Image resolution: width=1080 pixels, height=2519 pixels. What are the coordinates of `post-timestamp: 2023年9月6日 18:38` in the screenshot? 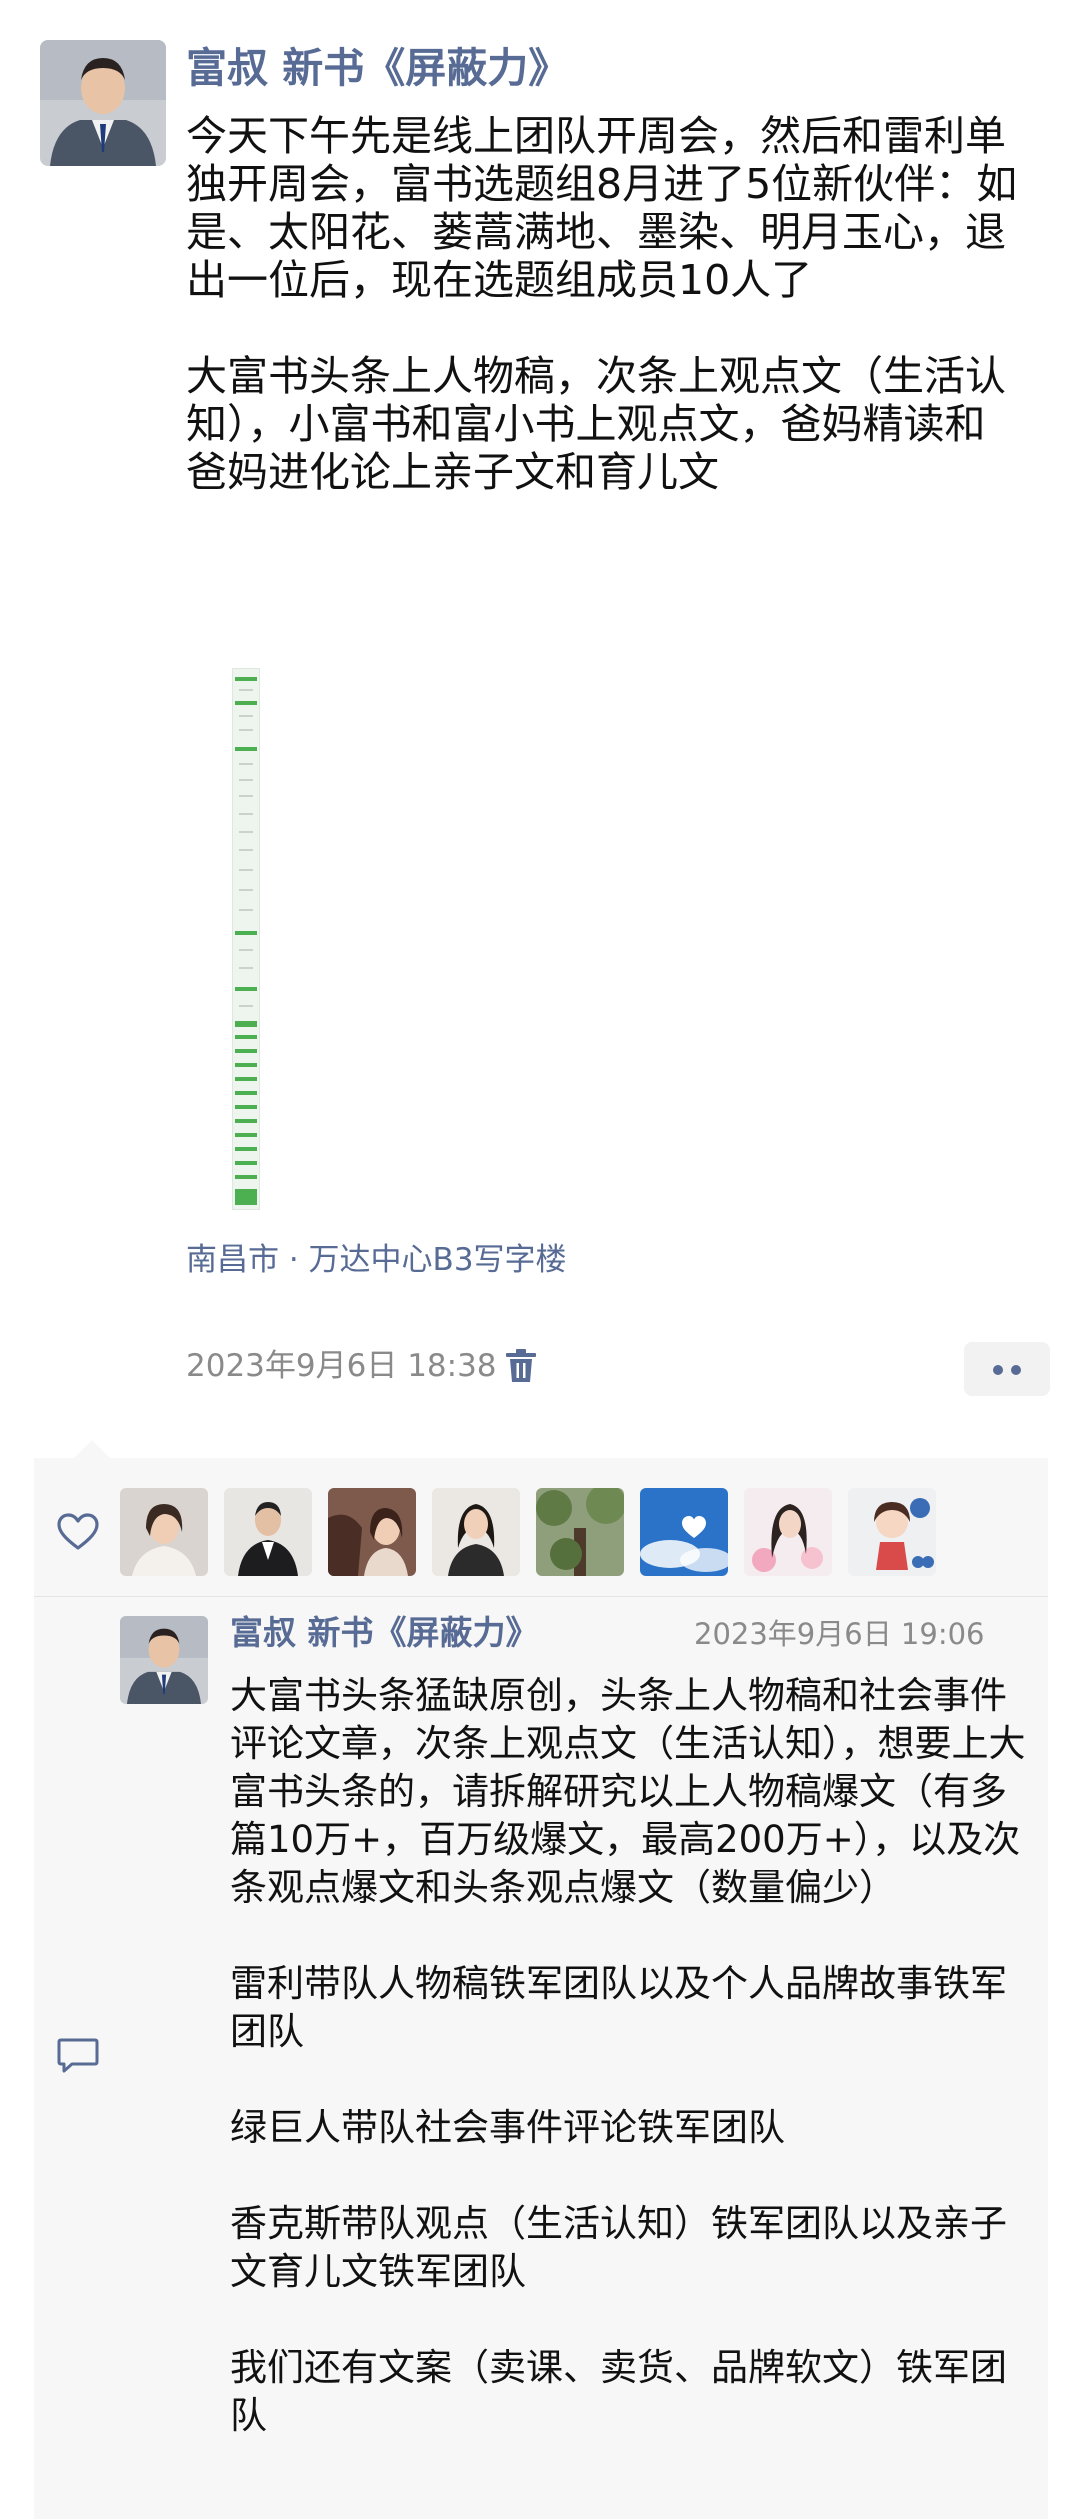 It's located at (341, 1366).